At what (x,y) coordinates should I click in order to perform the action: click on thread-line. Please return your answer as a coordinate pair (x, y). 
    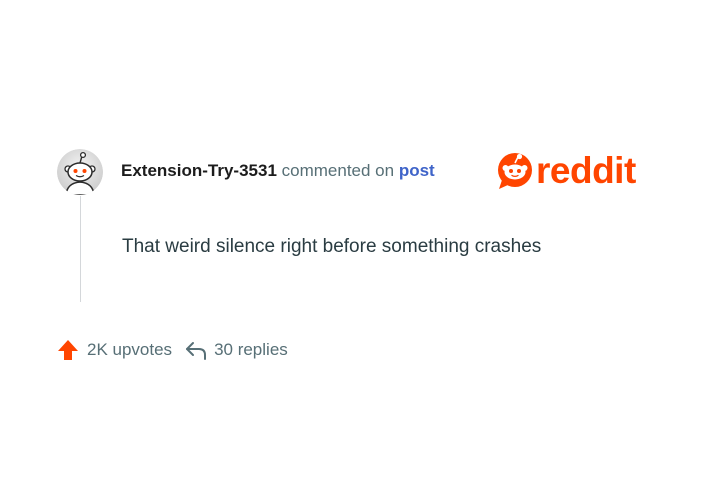
    Looking at the image, I should click on (80, 249).